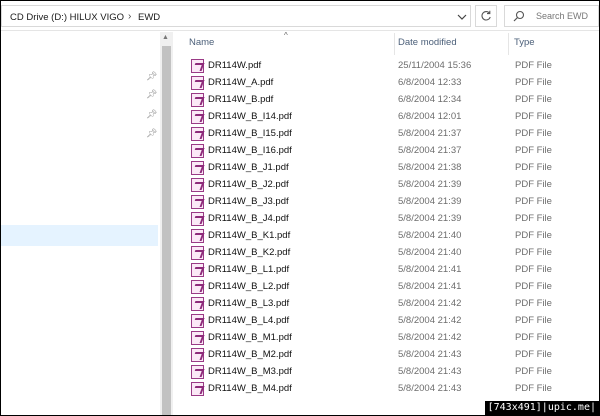 The height and width of the screenshot is (416, 600). Describe the element at coordinates (524, 44) in the screenshot. I see `column-header-type: Type` at that location.